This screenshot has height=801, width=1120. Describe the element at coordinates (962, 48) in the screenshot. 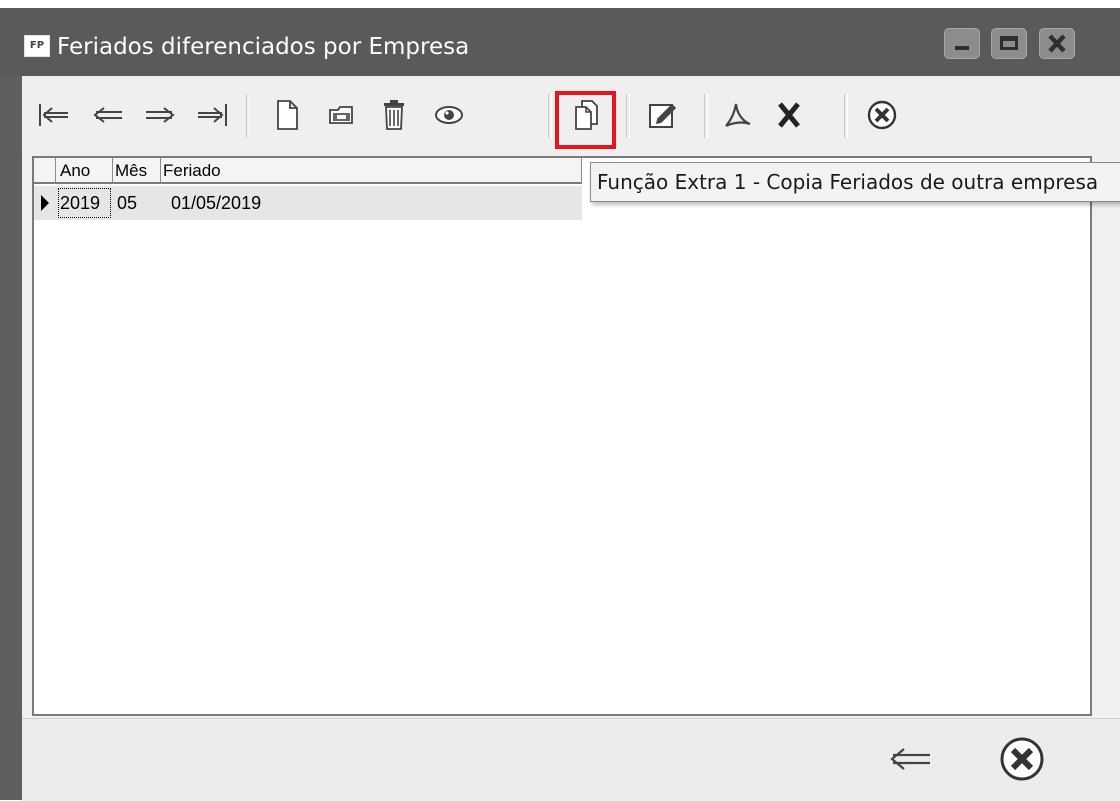

I see `minimize-icon` at that location.